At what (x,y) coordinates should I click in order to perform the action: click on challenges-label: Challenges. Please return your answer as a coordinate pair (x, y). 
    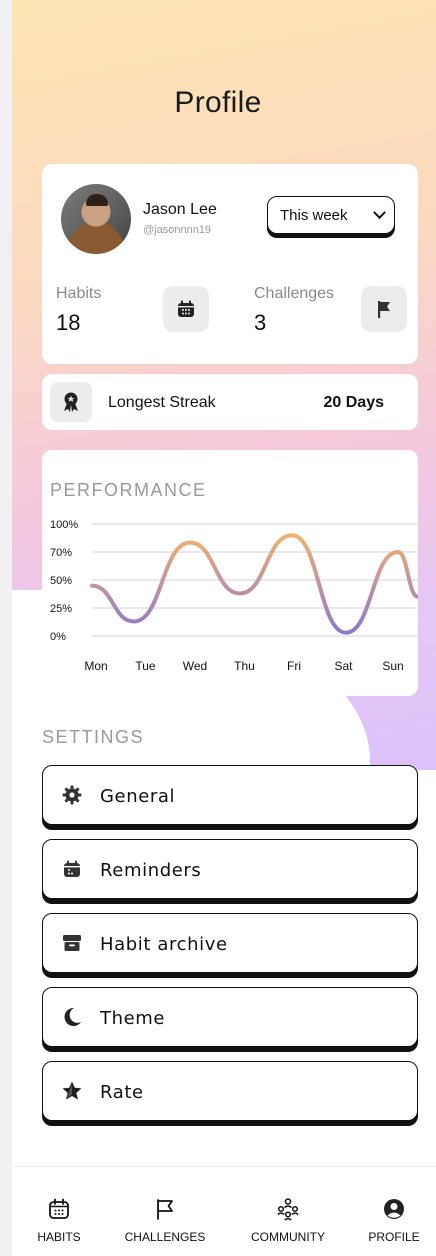
    Looking at the image, I should click on (294, 293).